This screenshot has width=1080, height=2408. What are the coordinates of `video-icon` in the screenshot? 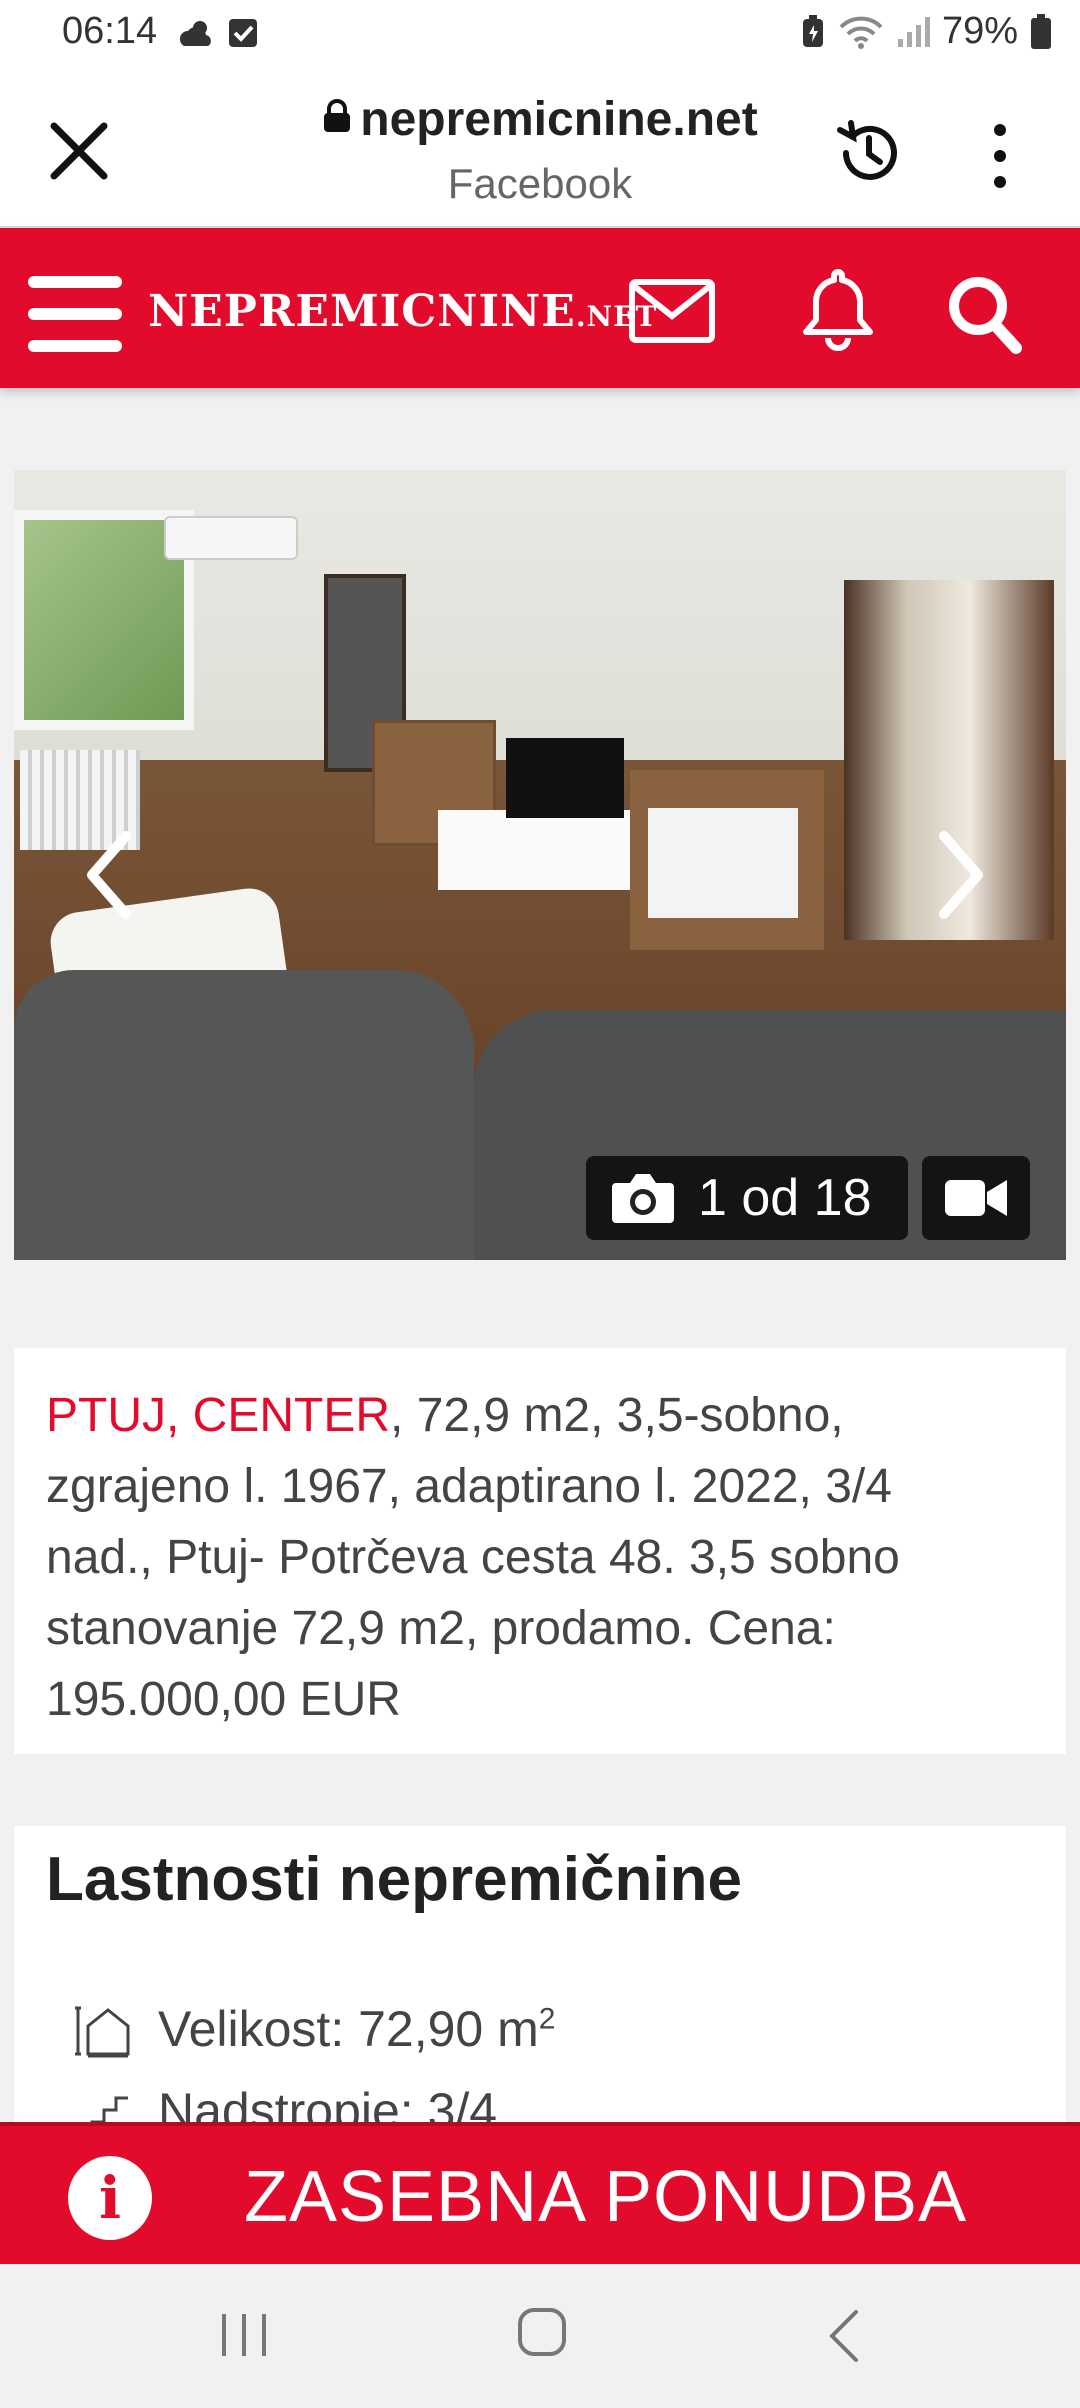 It's located at (976, 1198).